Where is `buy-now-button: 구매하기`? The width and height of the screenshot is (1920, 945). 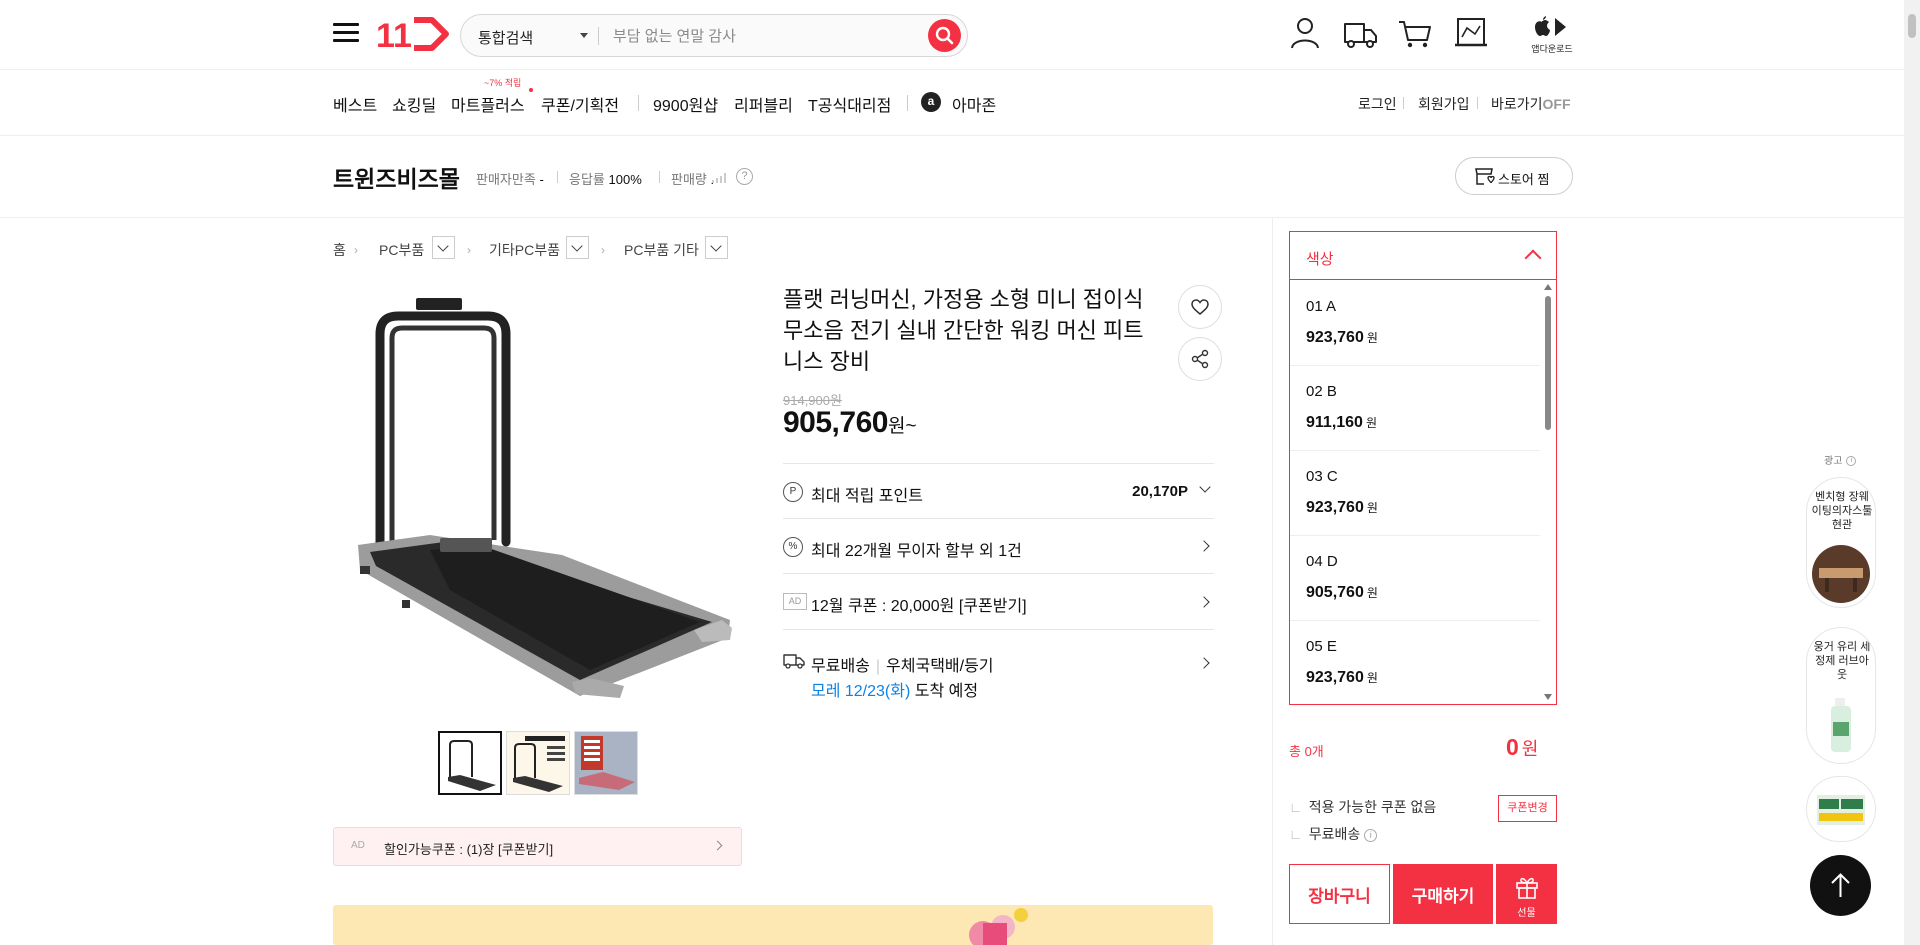 buy-now-button: 구매하기 is located at coordinates (1443, 894).